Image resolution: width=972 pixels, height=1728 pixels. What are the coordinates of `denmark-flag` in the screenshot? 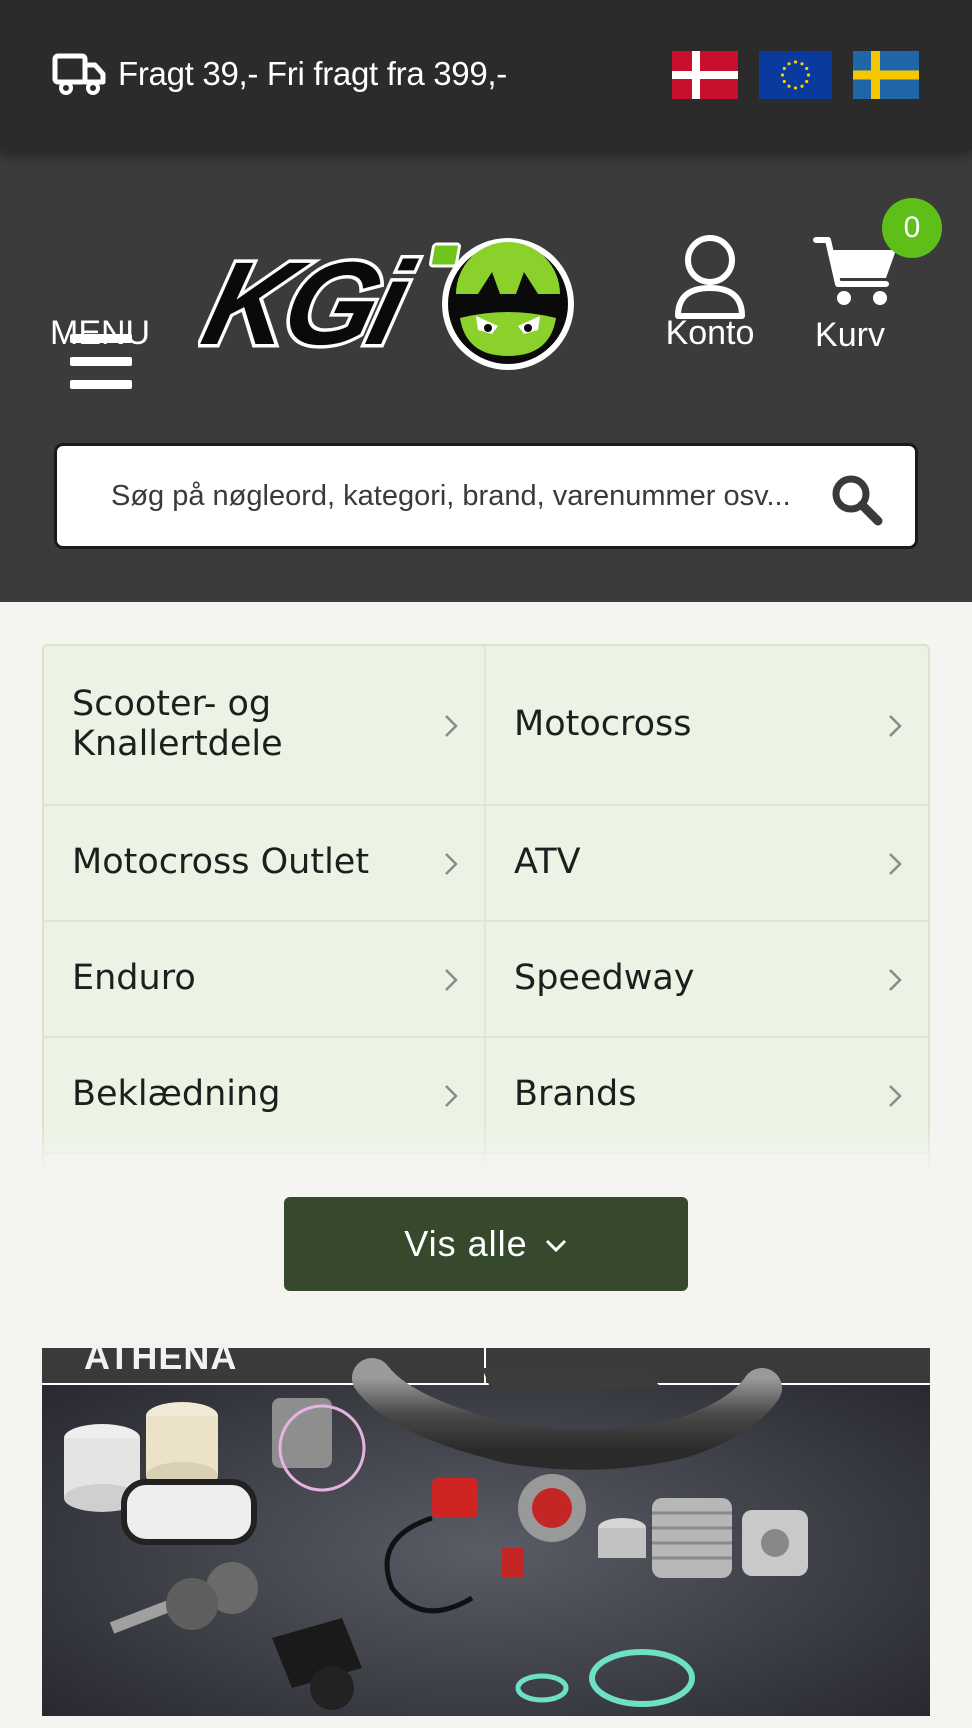 It's located at (705, 75).